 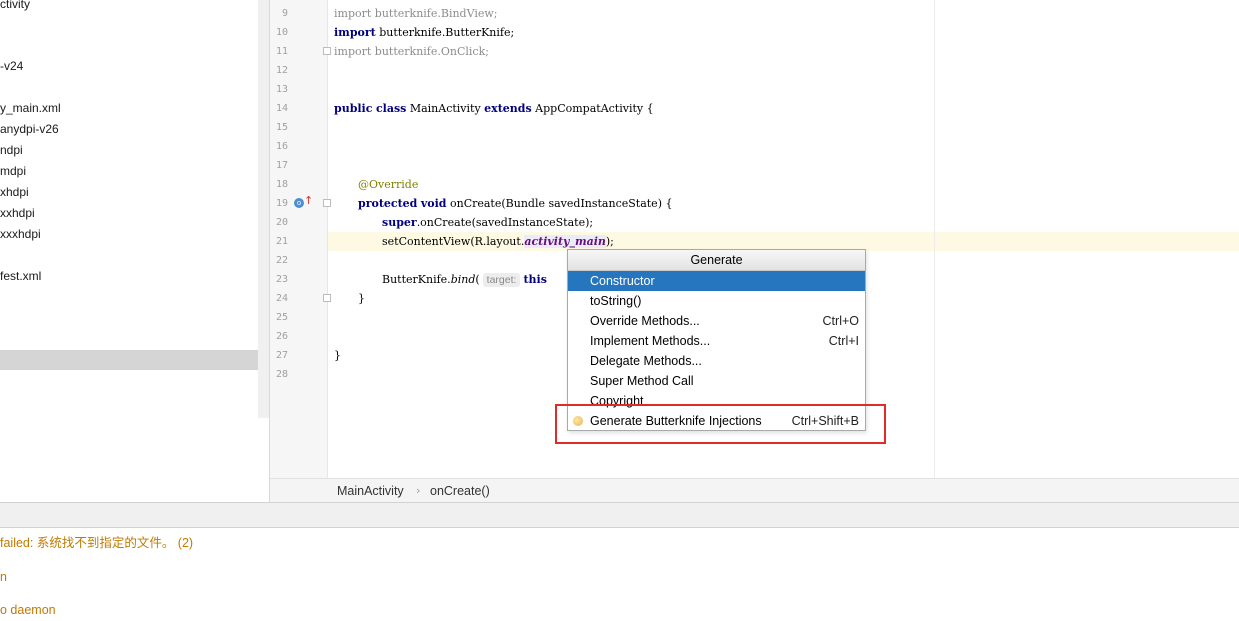 I want to click on menu-item-shortcut: Ctrl+O, so click(x=840, y=321).